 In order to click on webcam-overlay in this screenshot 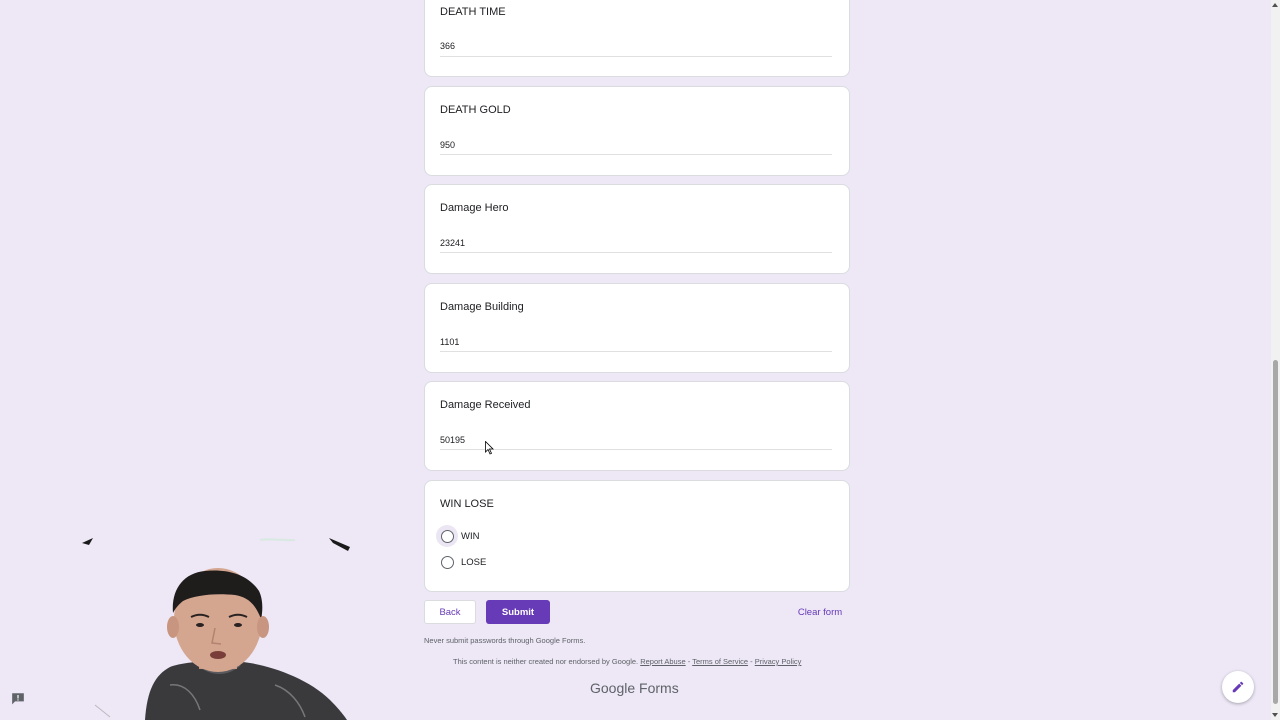, I will do `click(220, 627)`.